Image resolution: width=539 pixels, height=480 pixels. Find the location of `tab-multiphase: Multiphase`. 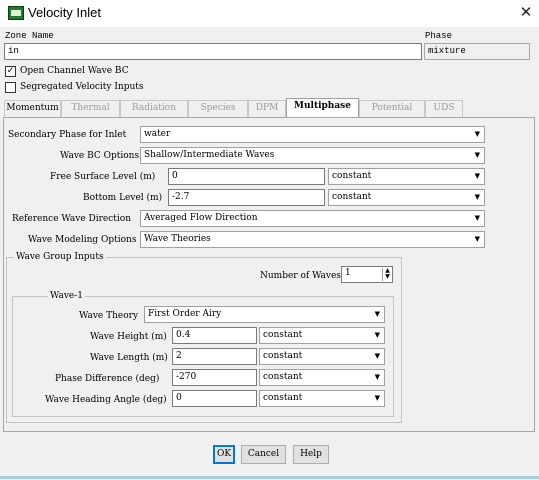

tab-multiphase: Multiphase is located at coordinates (322, 107).